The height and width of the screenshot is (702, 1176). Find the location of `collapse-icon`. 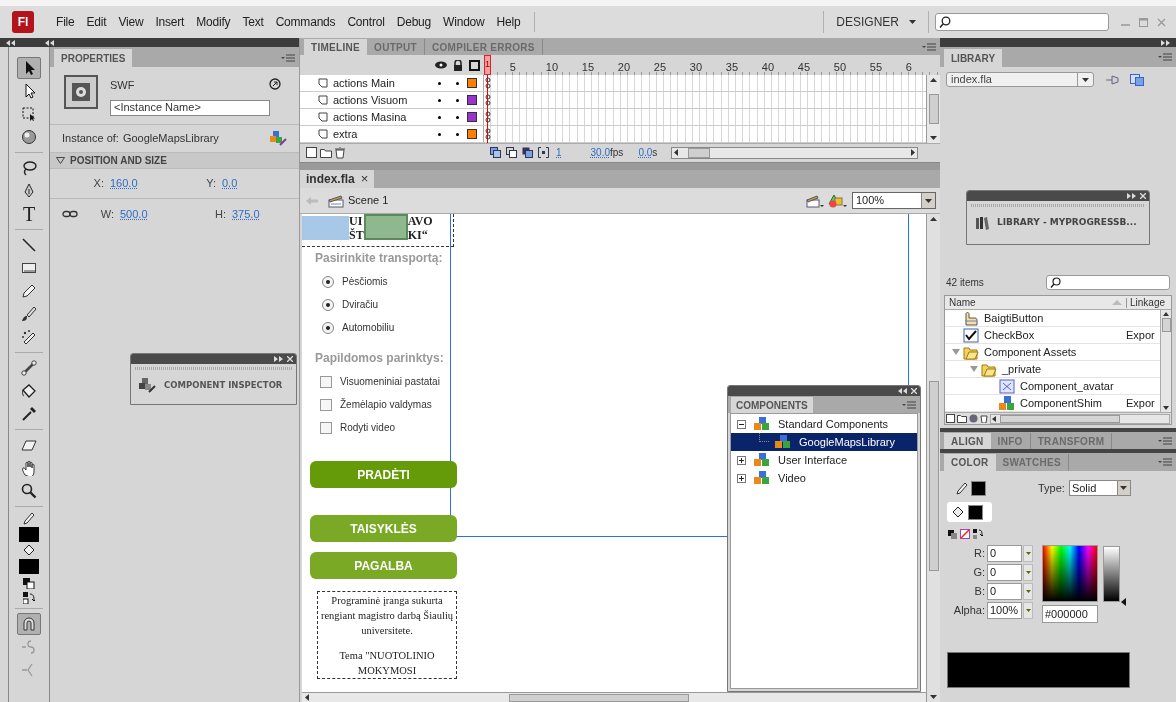

collapse-icon is located at coordinates (902, 391).